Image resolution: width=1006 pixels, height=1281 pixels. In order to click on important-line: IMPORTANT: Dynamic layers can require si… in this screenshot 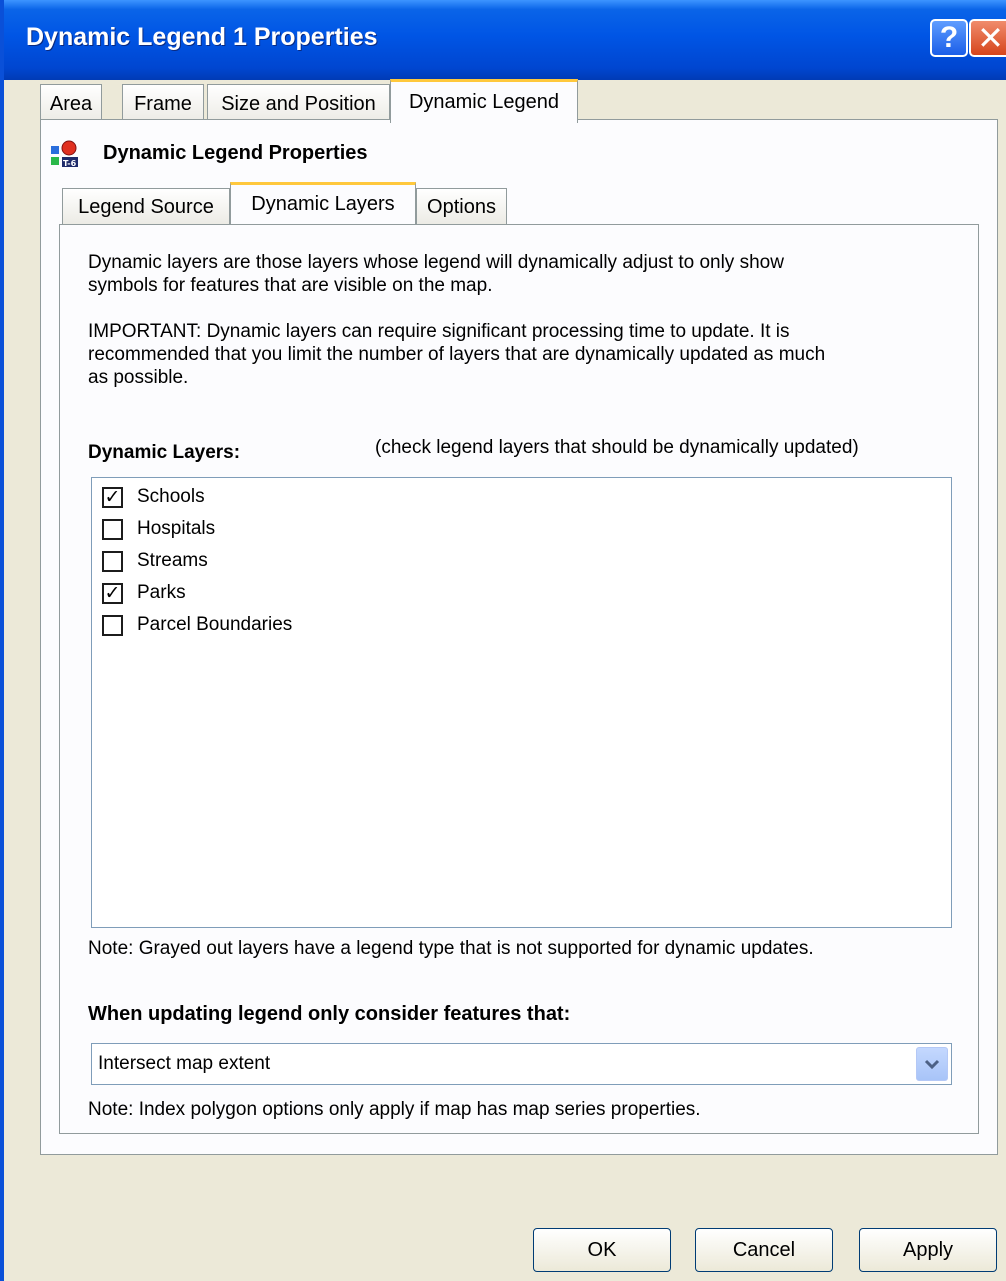, I will do `click(439, 331)`.